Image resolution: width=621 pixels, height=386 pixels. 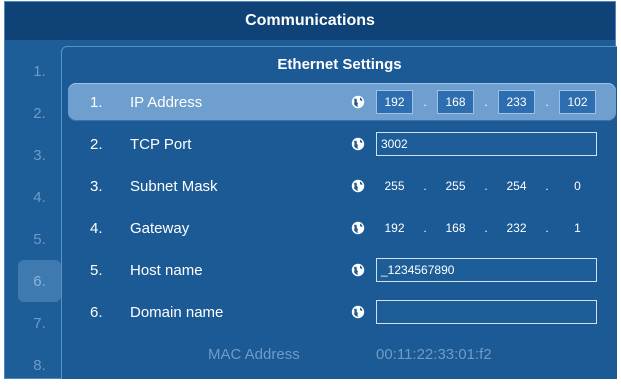 I want to click on ip-address-input: 192 . 168 . 233 . 102, so click(x=486, y=102).